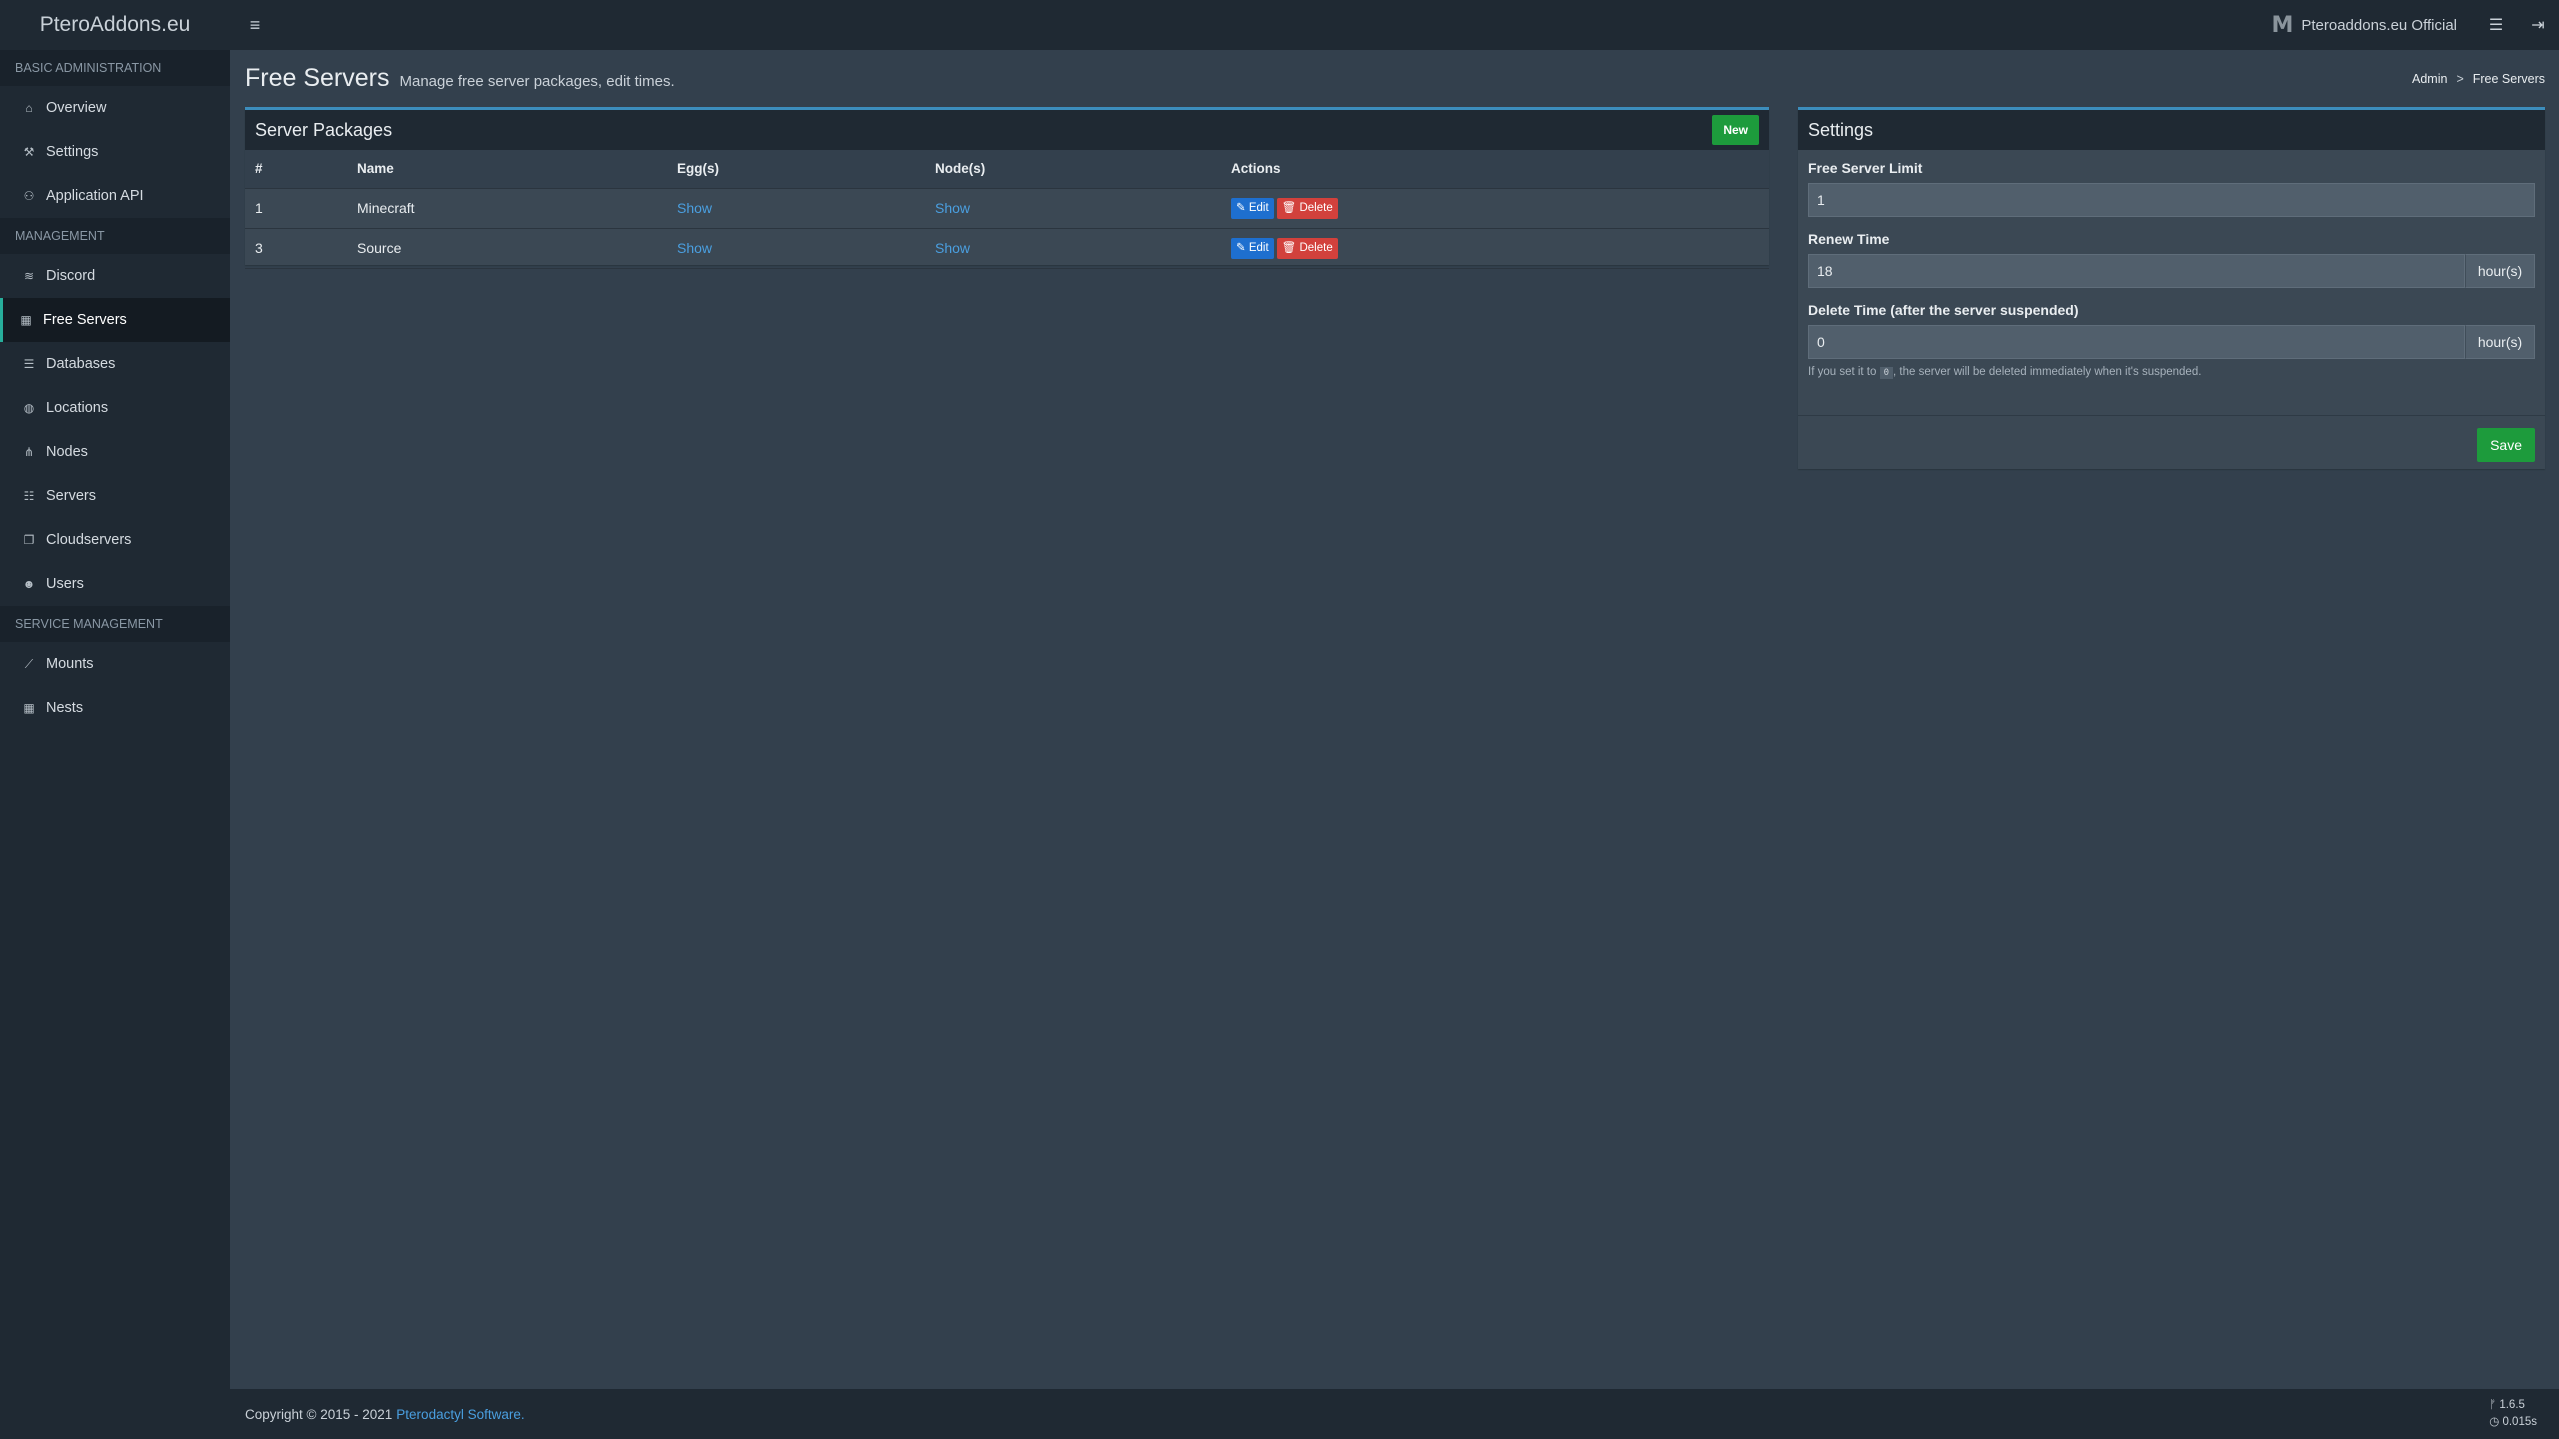  Describe the element at coordinates (115, 408) in the screenshot. I see `sidebar-item-locations: ◍ Locations` at that location.